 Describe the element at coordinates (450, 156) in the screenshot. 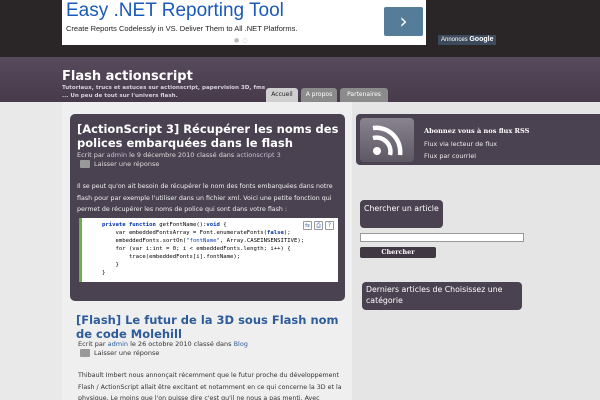

I see `rss-email-link: Flux par courriel` at that location.